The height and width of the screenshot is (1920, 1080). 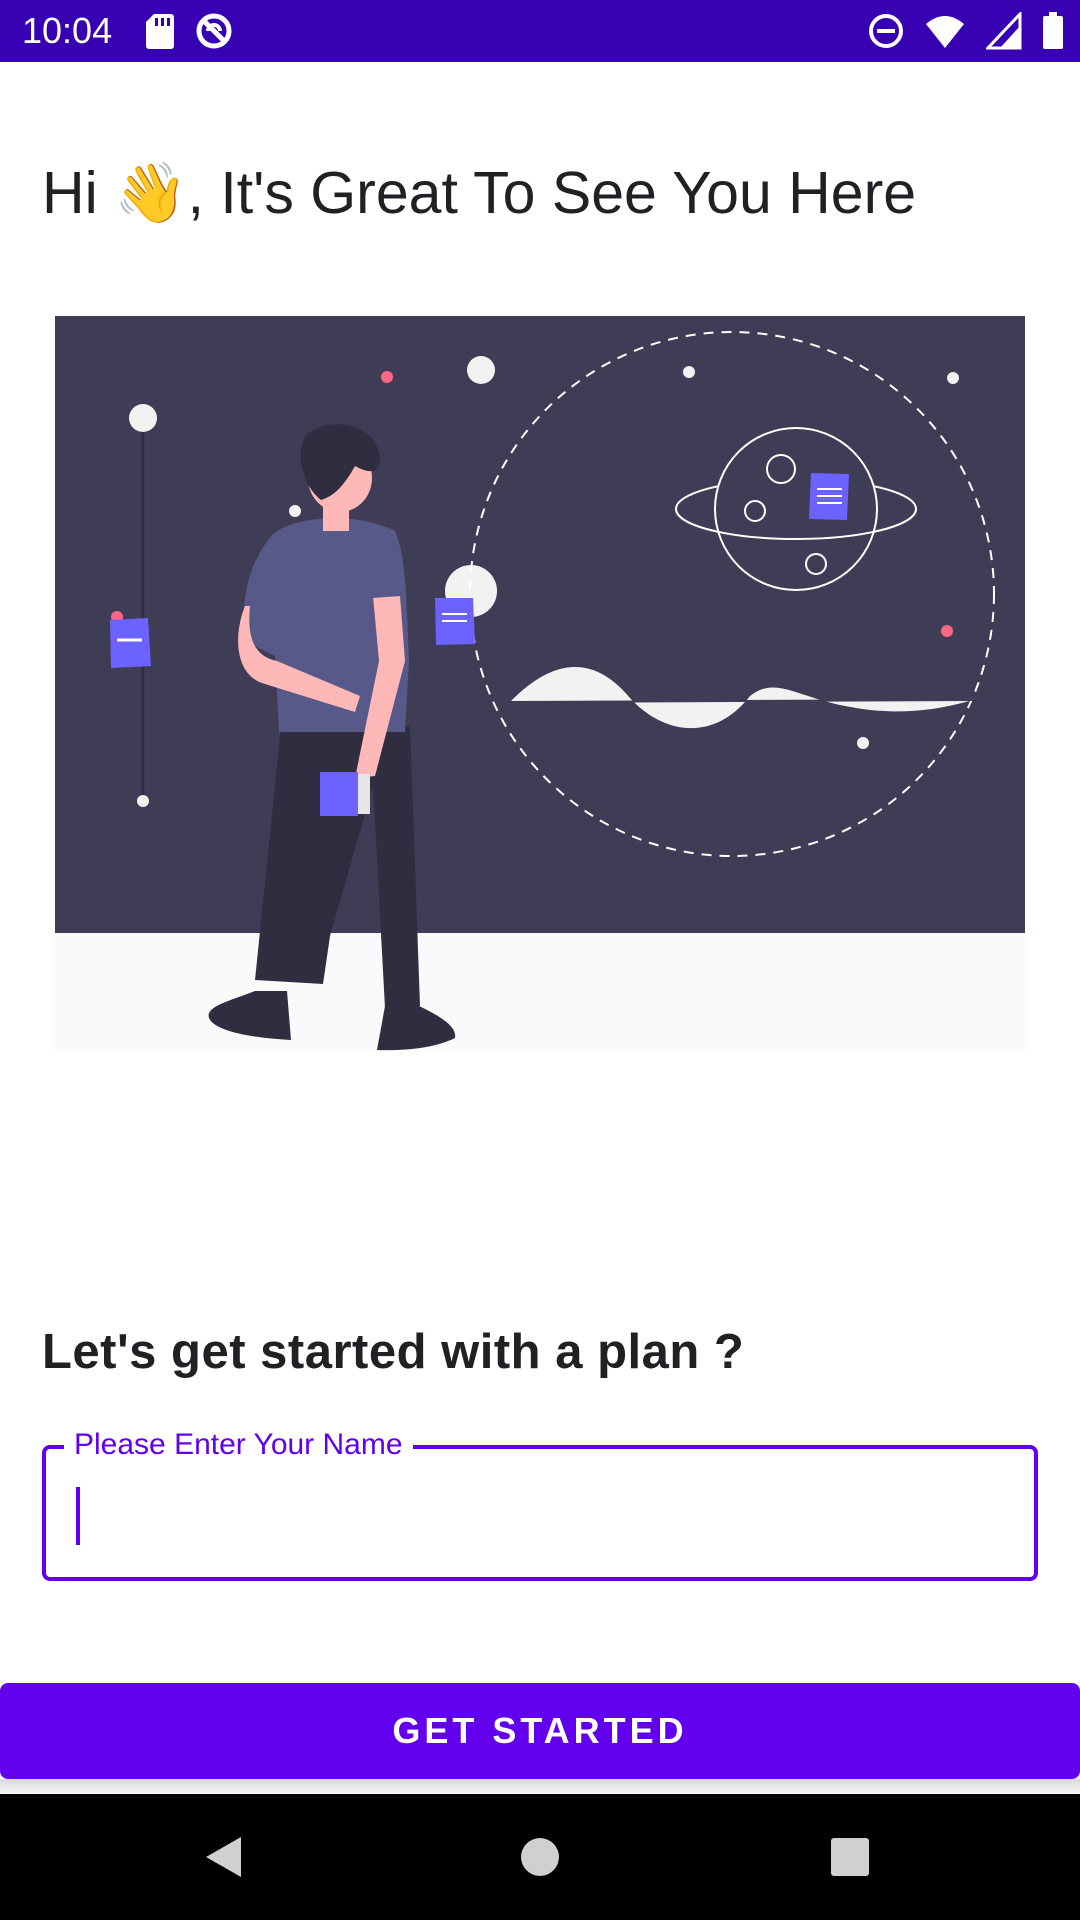 I want to click on name-field-label: Please Enter Your Name, so click(x=238, y=1445).